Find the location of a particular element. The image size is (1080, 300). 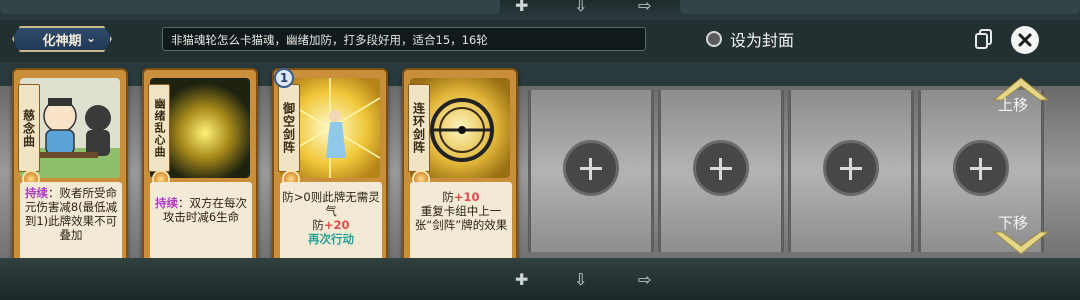

desc-line: 重复卡组中上一张“剑阵”牌的效果 is located at coordinates (461, 218).